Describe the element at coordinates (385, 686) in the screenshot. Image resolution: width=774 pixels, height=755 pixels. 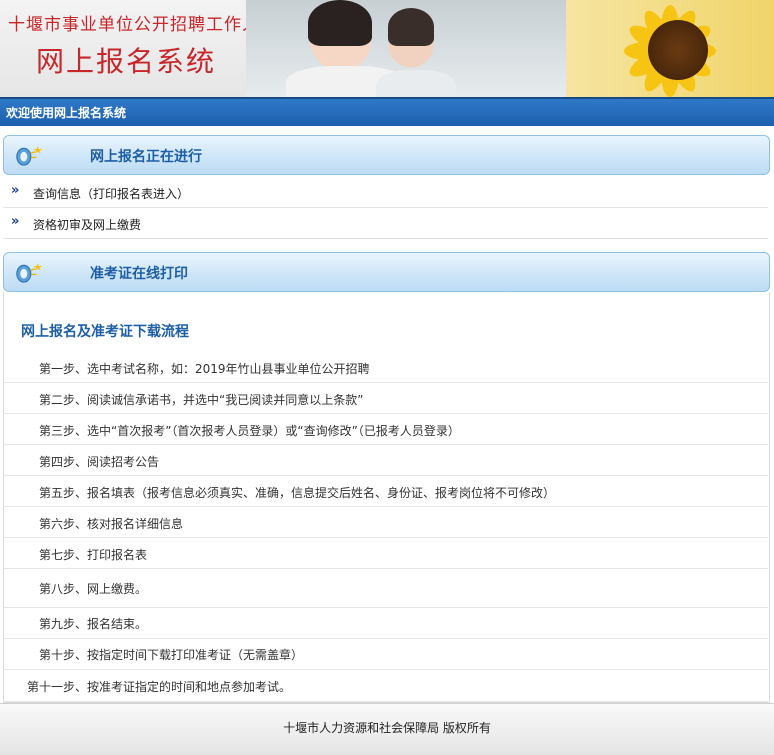
I see `list-item: 第十一步、按准考证指定的时间和地点参加考试。` at that location.